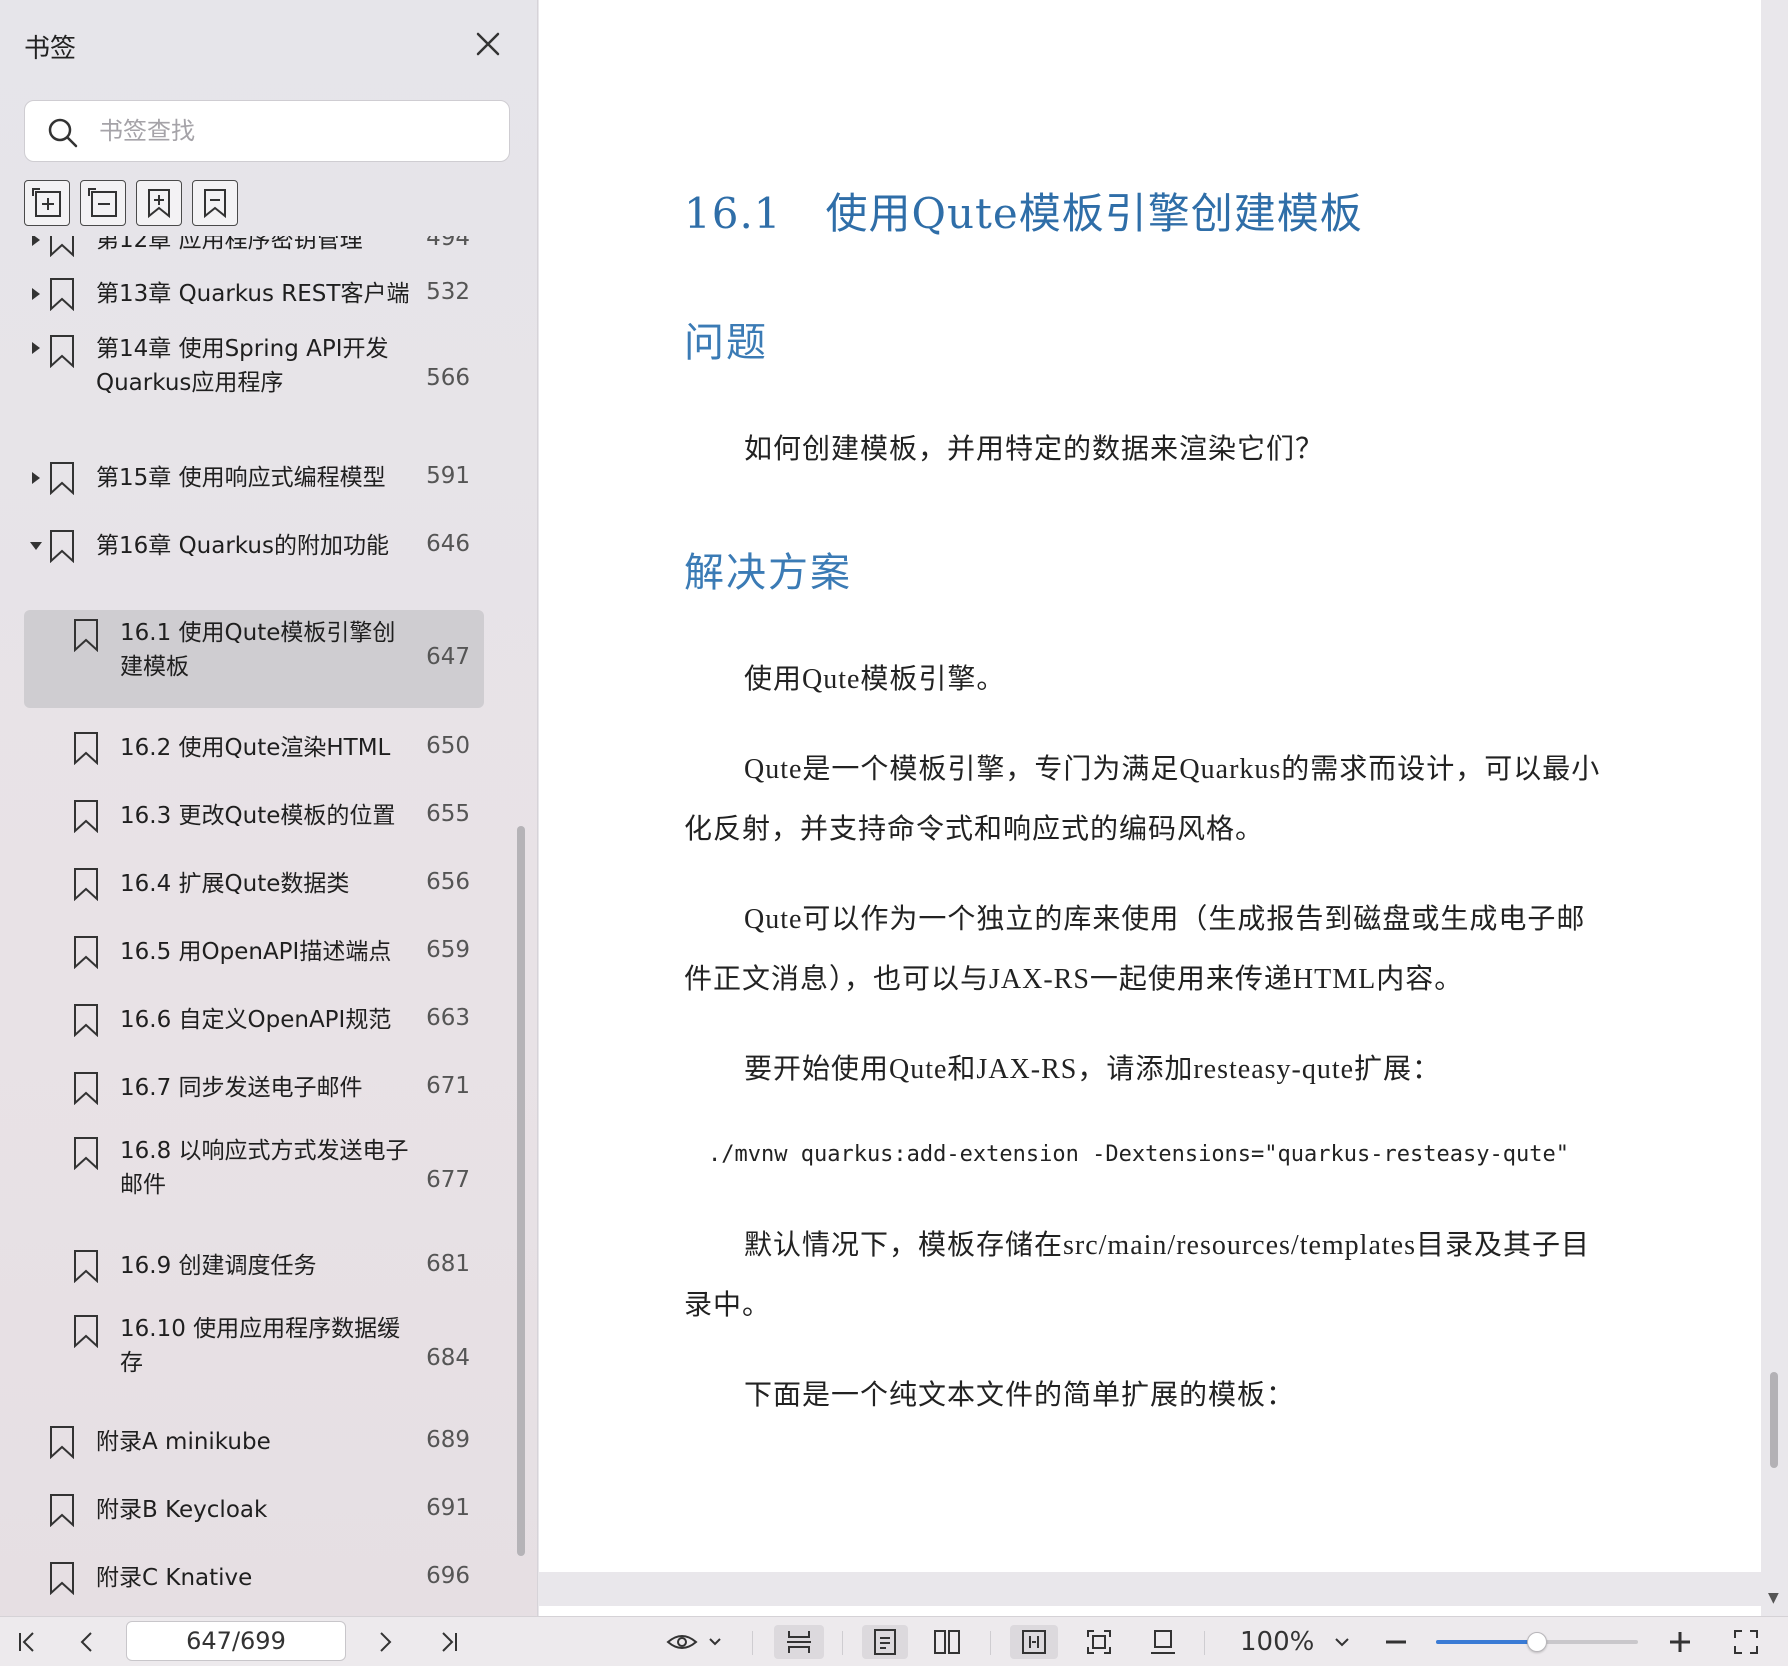  What do you see at coordinates (1034, 1642) in the screenshot?
I see `fit-width-icon` at bounding box center [1034, 1642].